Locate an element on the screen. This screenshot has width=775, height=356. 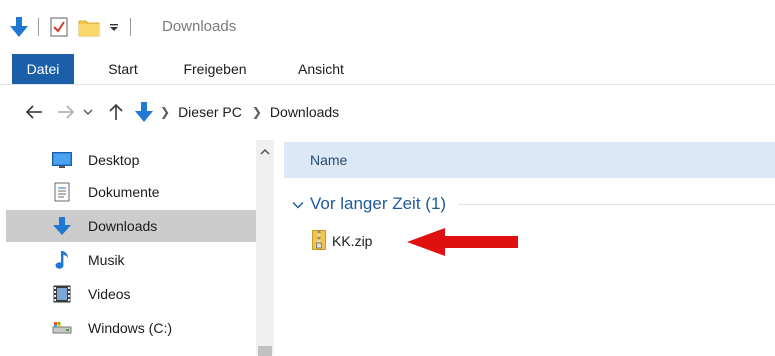
nav-item-dokumente: Dokumente is located at coordinates (131, 192).